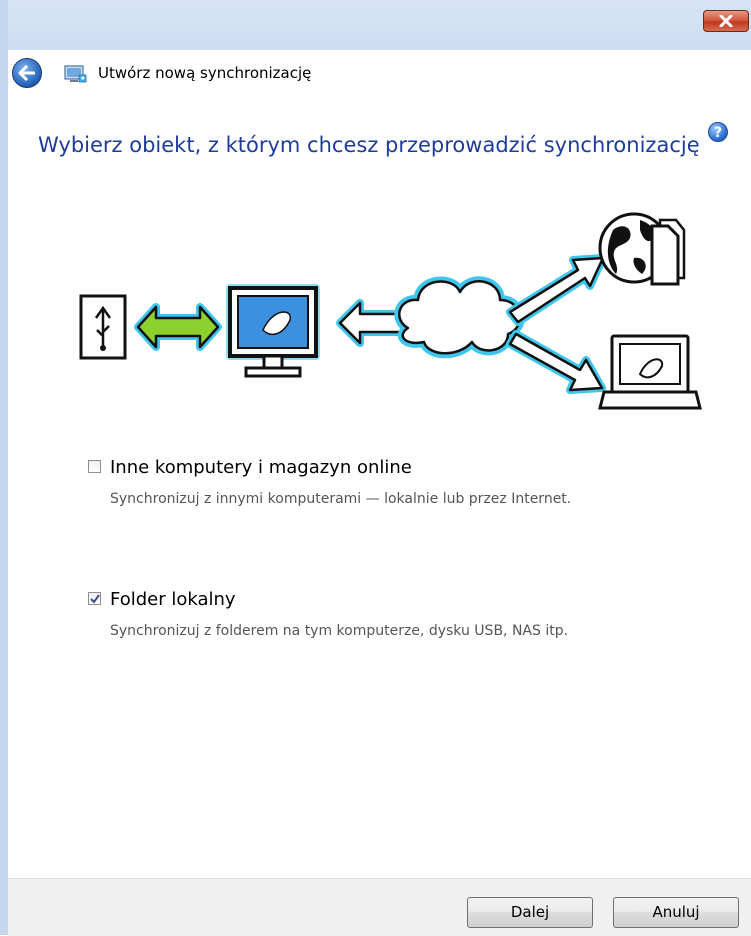 Image resolution: width=751 pixels, height=936 pixels. What do you see at coordinates (261, 467) in the screenshot?
I see `online-option-label: Inne komputery i magazyn online` at bounding box center [261, 467].